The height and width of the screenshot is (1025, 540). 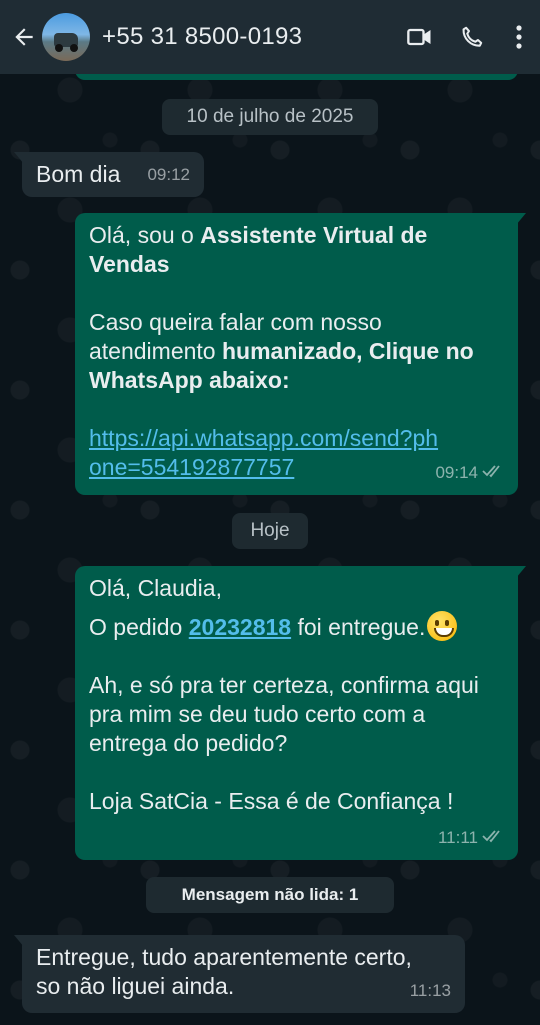 What do you see at coordinates (472, 37) in the screenshot?
I see `phone-icon` at bounding box center [472, 37].